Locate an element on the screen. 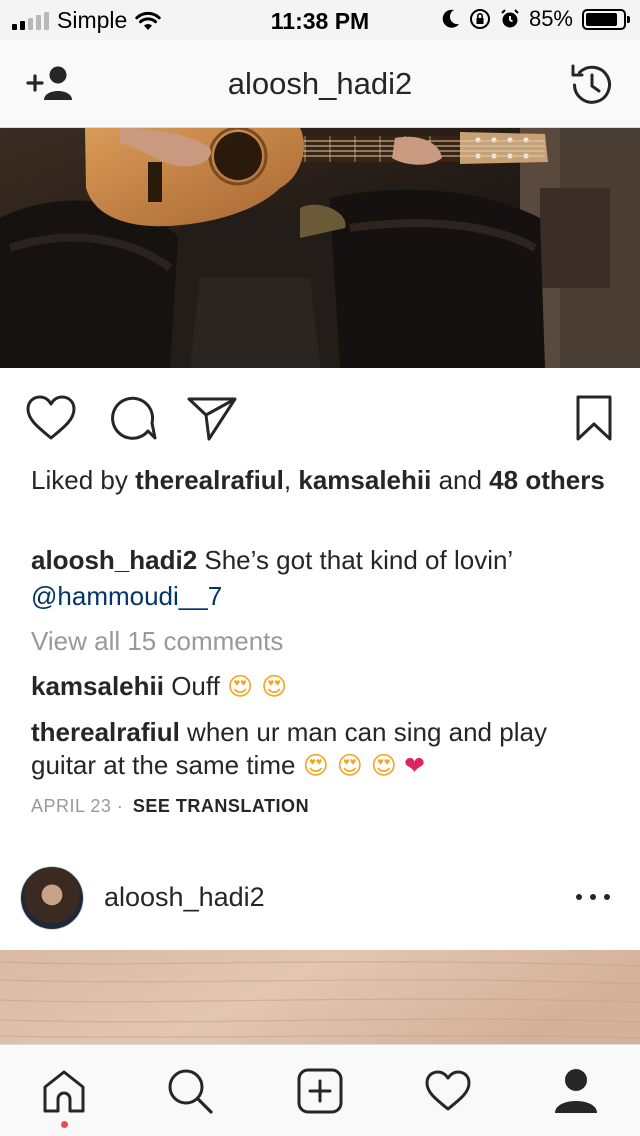  next-post-header: aloosh_hadi2 is located at coordinates (320, 900).